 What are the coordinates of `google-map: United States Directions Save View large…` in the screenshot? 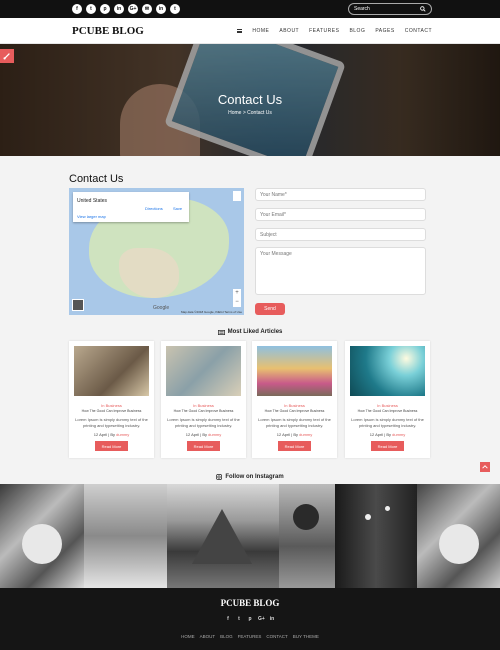 It's located at (156, 251).